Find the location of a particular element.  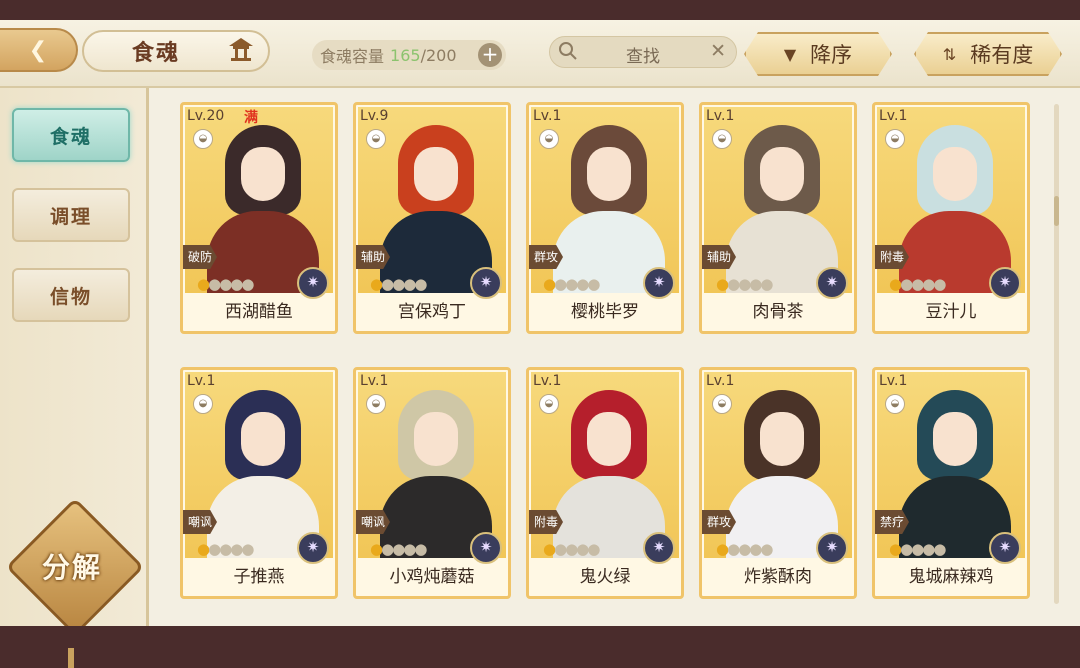

max-level-badge: 满 is located at coordinates (251, 118).